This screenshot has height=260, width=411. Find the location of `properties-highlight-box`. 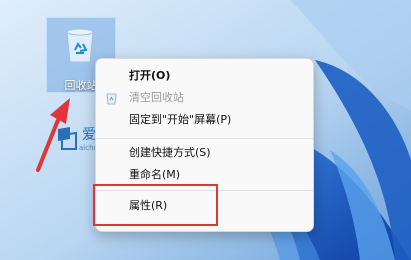

properties-highlight-box is located at coordinates (155, 205).